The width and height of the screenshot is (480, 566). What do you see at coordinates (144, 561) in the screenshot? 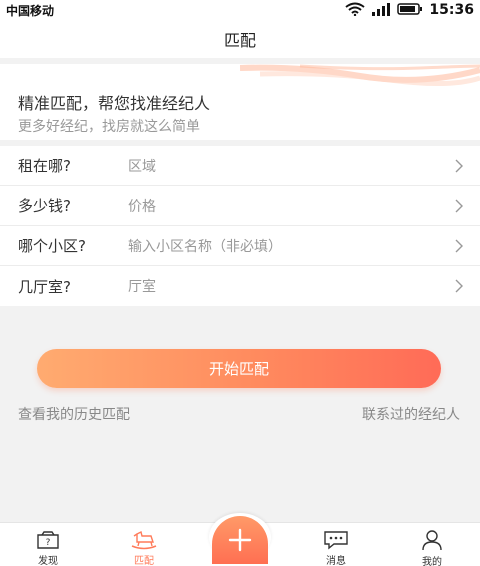
I see `tab-label: 匹配` at bounding box center [144, 561].